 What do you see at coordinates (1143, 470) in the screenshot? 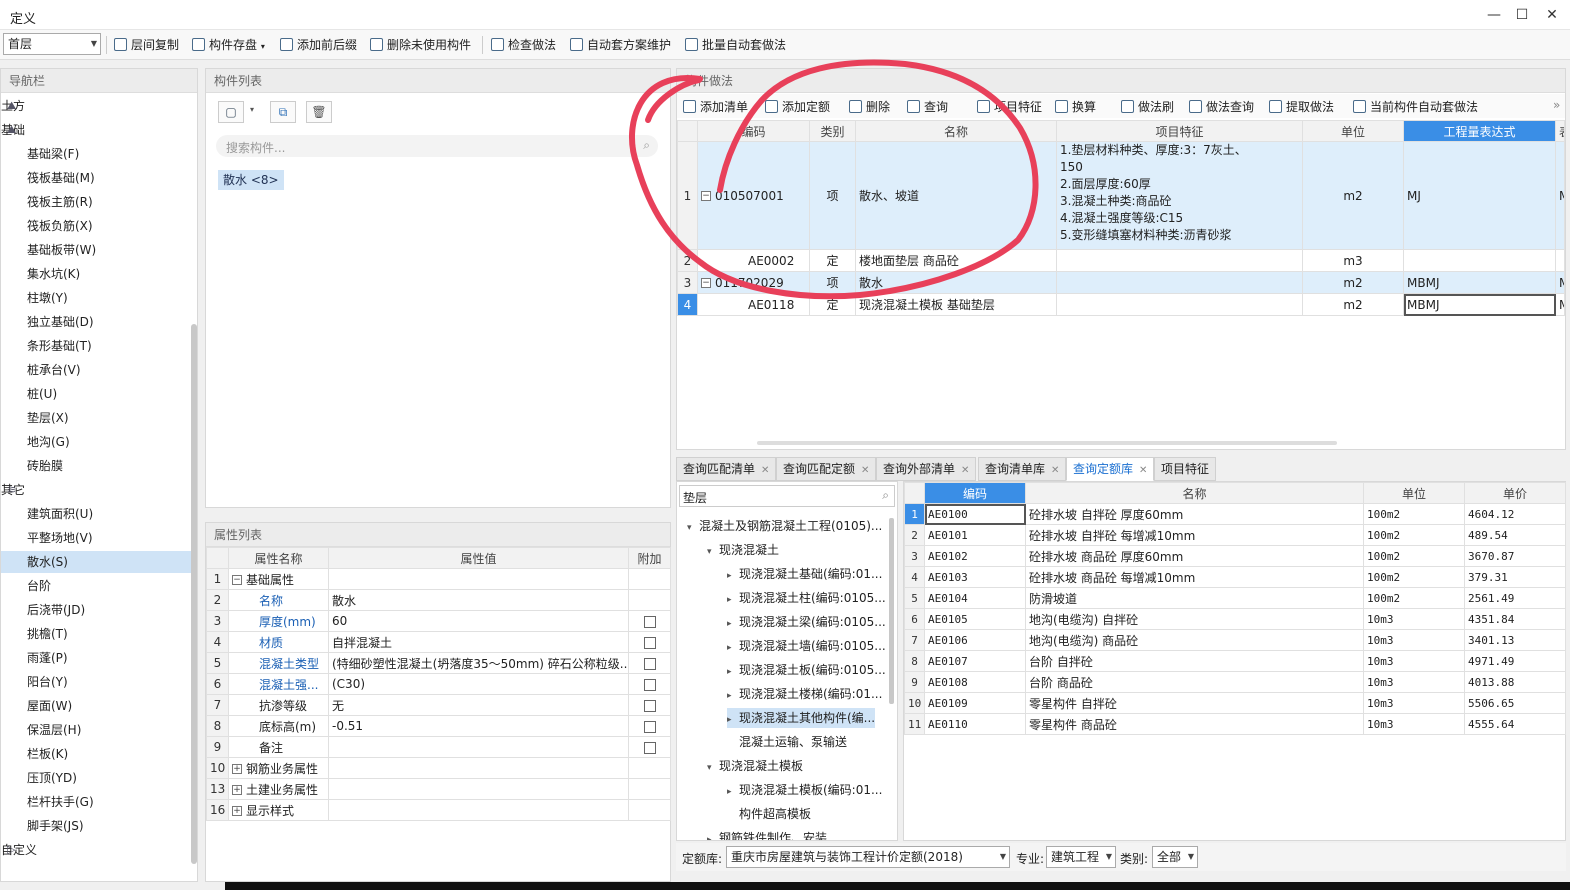
I see `close-icon: ✕` at bounding box center [1143, 470].